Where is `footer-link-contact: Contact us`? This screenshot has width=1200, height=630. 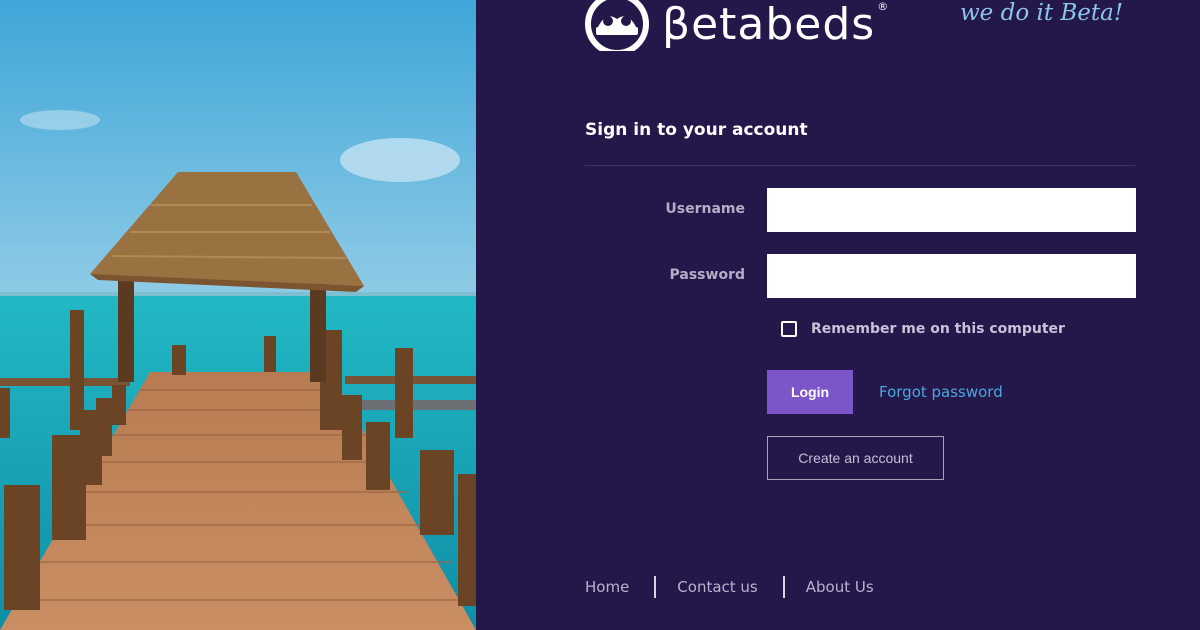
footer-link-contact: Contact us is located at coordinates (717, 587).